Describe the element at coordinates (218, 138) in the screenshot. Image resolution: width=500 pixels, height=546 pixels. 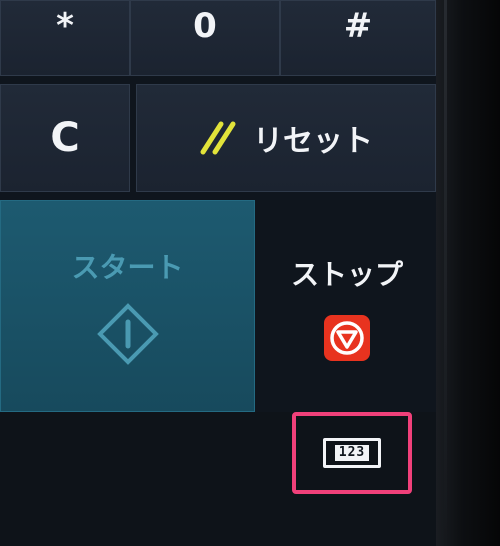
I see `reset-slashes-icon` at that location.